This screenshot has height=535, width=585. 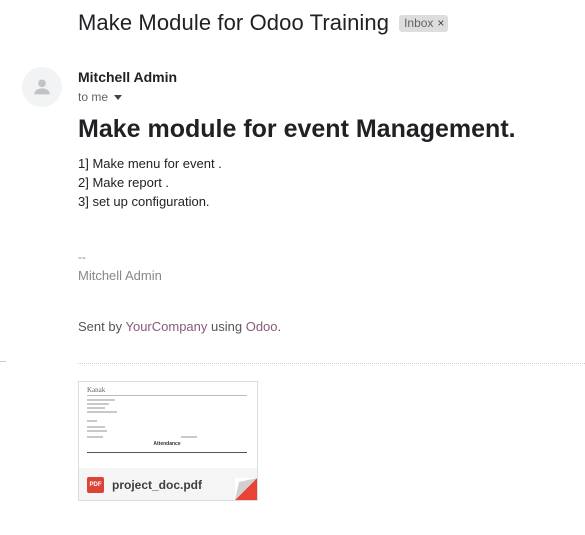 What do you see at coordinates (419, 22) in the screenshot?
I see `inbox-label-text: Inbox` at bounding box center [419, 22].